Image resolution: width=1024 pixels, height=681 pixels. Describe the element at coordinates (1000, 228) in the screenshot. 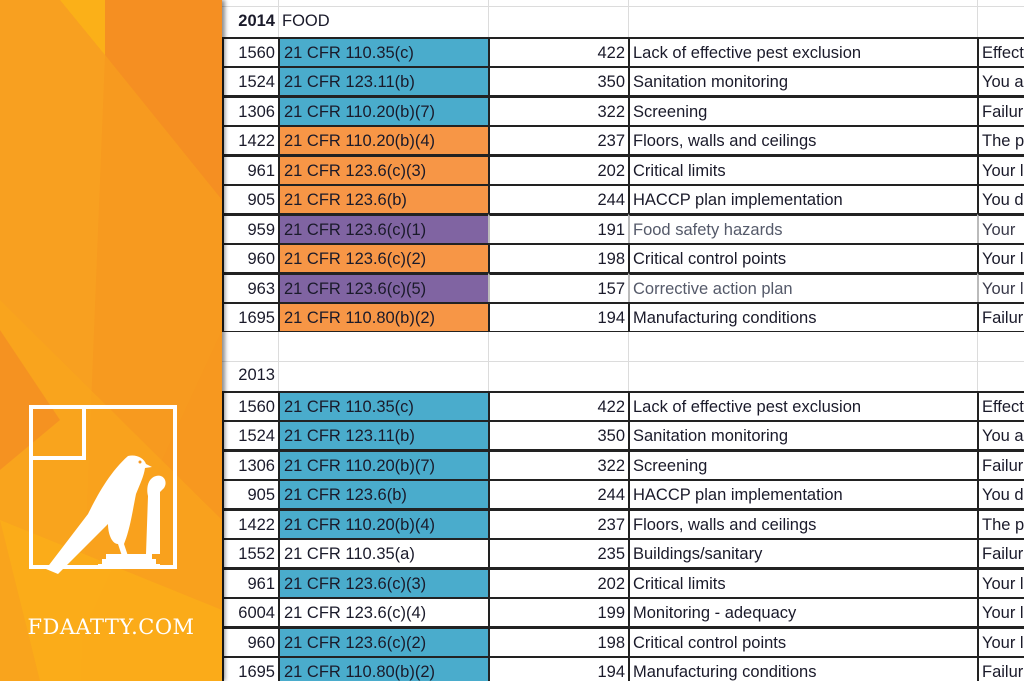

I see `detail-cell: Your` at that location.